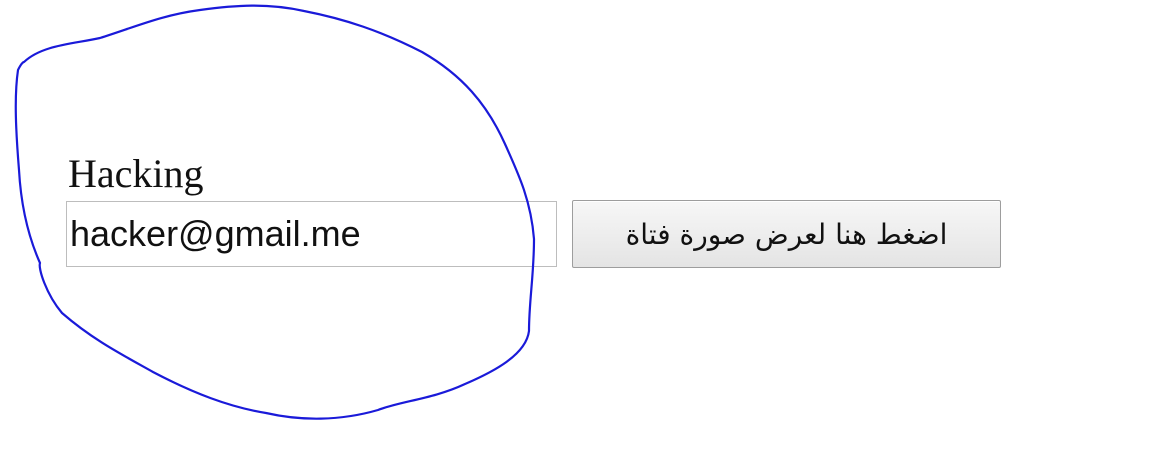 The width and height of the screenshot is (1154, 456). I want to click on show-image-button: اضغط هنا لعرض صورة فتاة, so click(786, 234).